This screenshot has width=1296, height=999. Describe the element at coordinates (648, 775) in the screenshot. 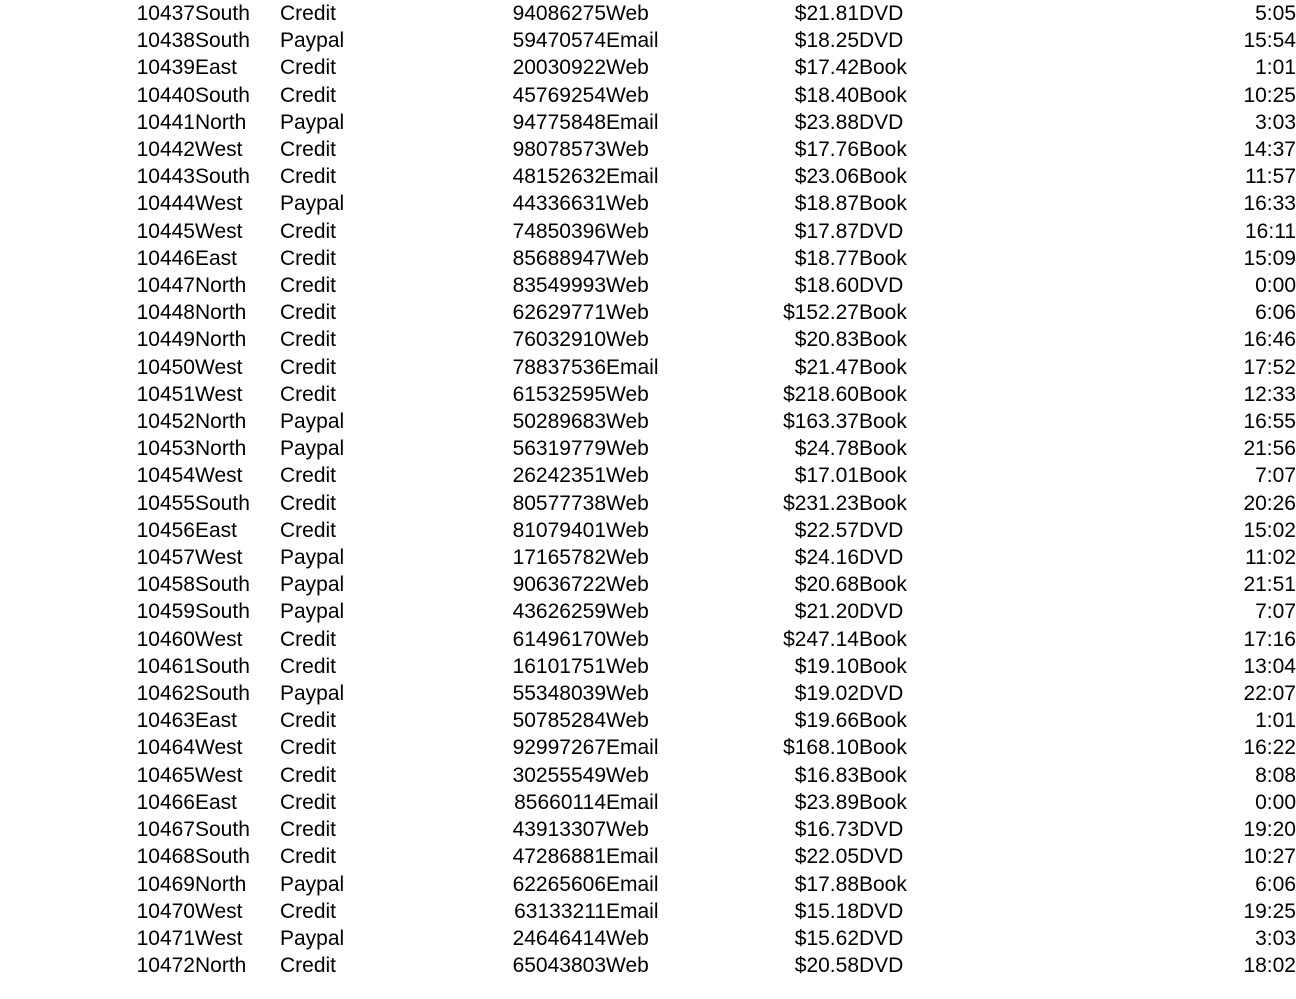

I see `table-row: 10465 West Credit 30255549 Web $16.83 Book 8:08` at that location.